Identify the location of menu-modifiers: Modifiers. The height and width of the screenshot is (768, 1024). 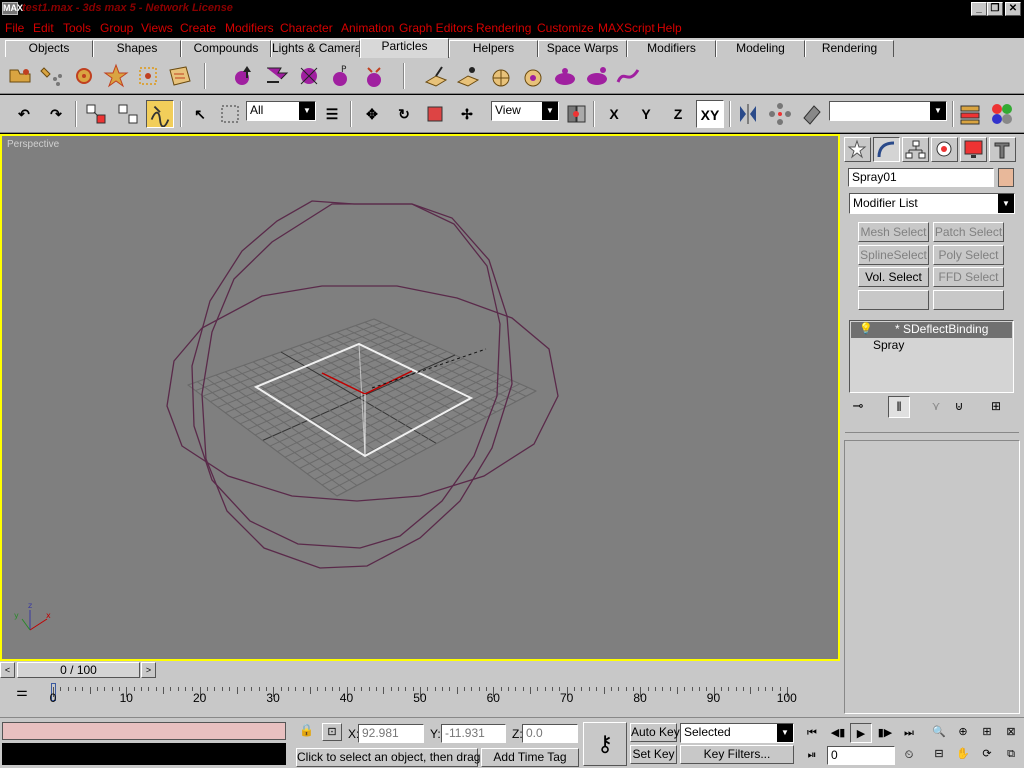
(249, 28).